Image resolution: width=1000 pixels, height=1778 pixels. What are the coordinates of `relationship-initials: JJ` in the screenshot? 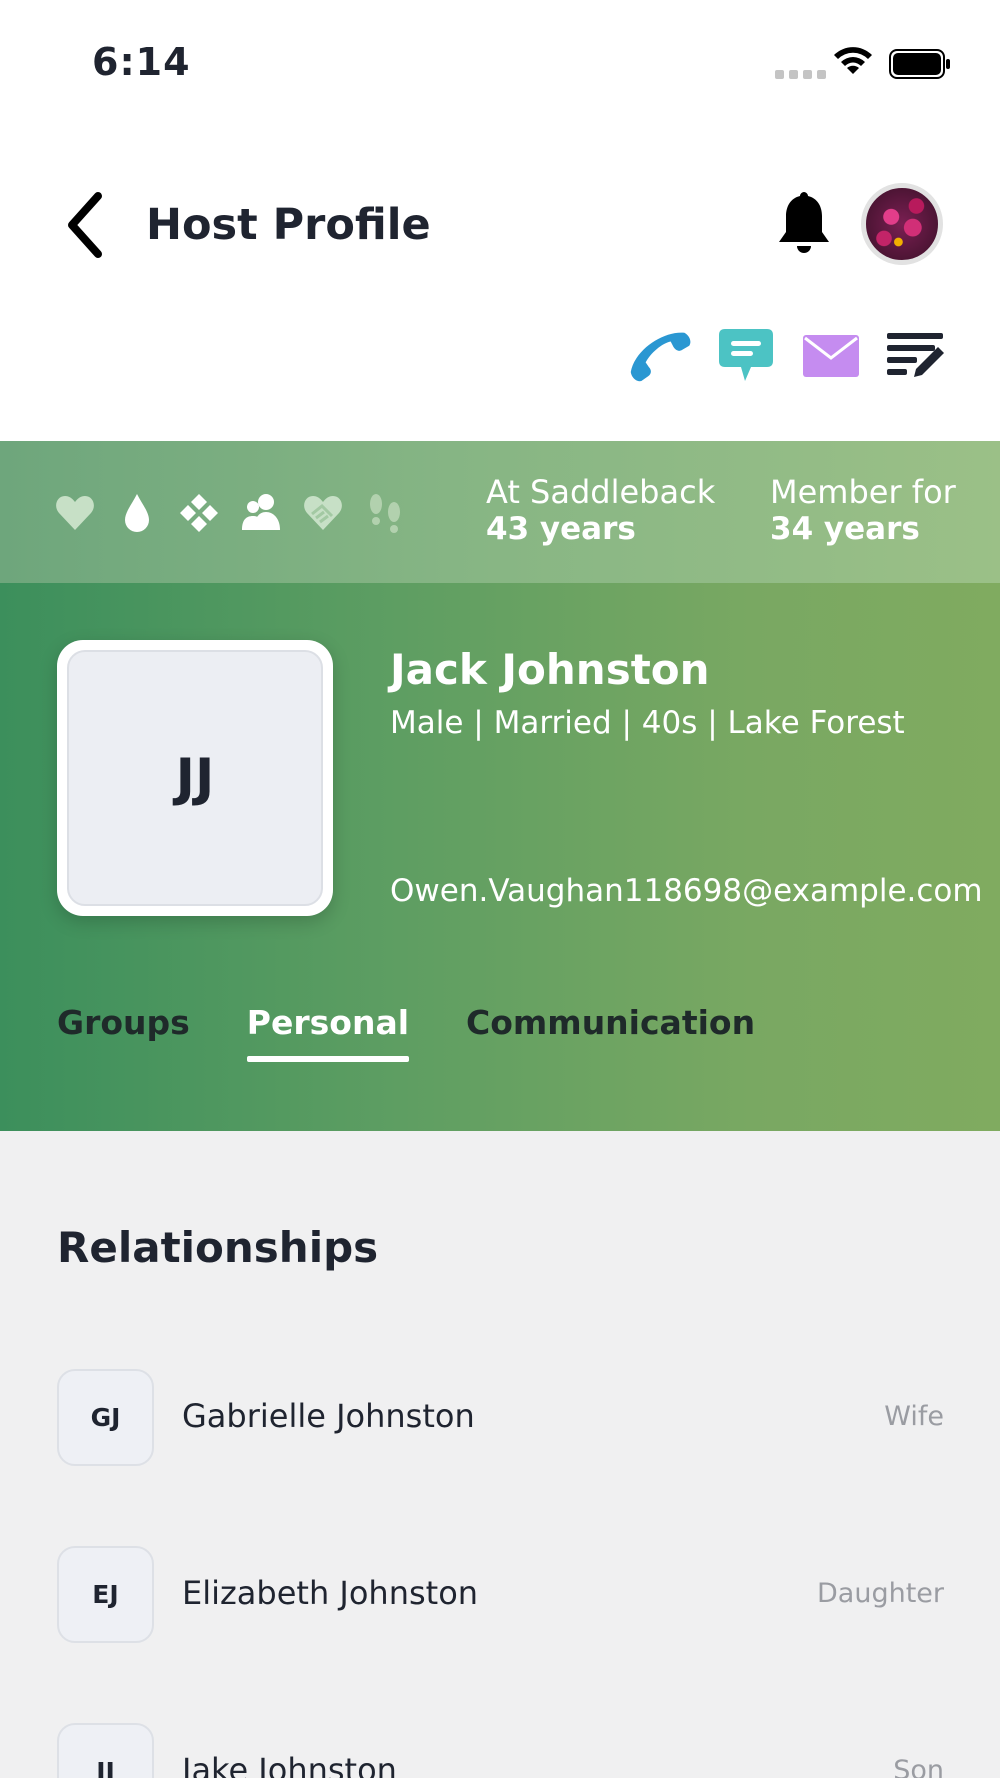 It's located at (105, 1750).